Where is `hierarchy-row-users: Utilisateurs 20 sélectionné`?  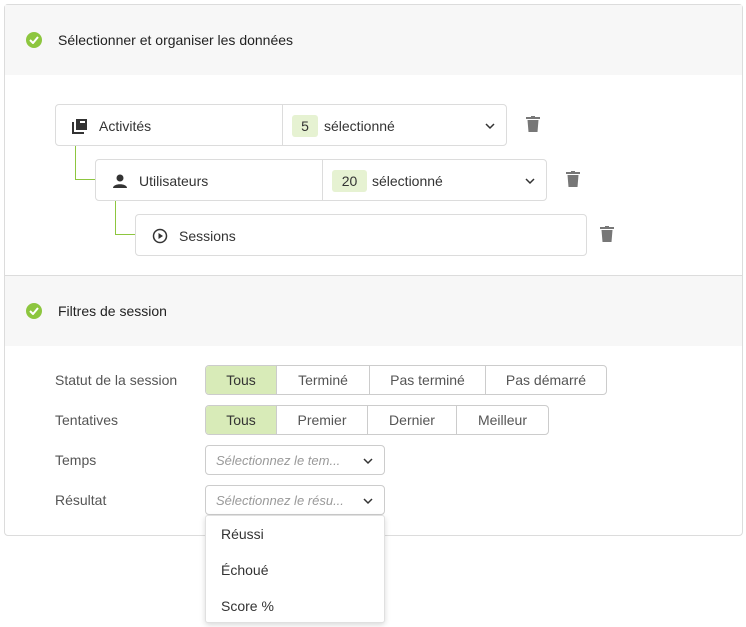
hierarchy-row-users: Utilisateurs 20 sélectionné is located at coordinates (321, 180).